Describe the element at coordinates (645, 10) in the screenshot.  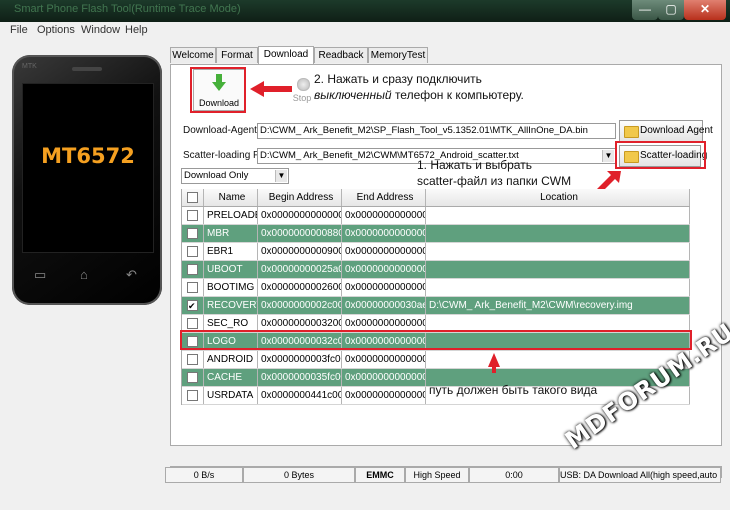
I see `minimize-button: —` at that location.